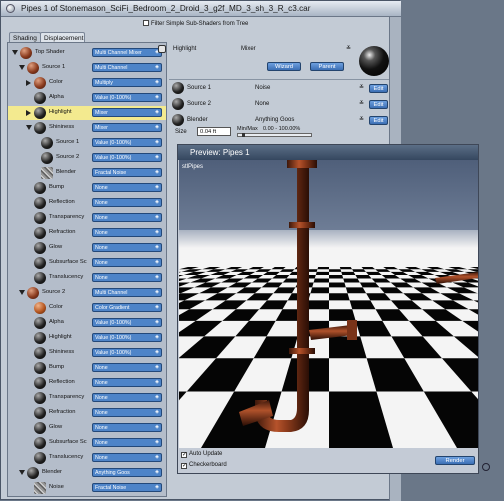 Image resolution: width=504 pixels, height=501 pixels. Describe the element at coordinates (87, 488) in the screenshot. I see `tree-row: NoiseFractal Noise` at that location.